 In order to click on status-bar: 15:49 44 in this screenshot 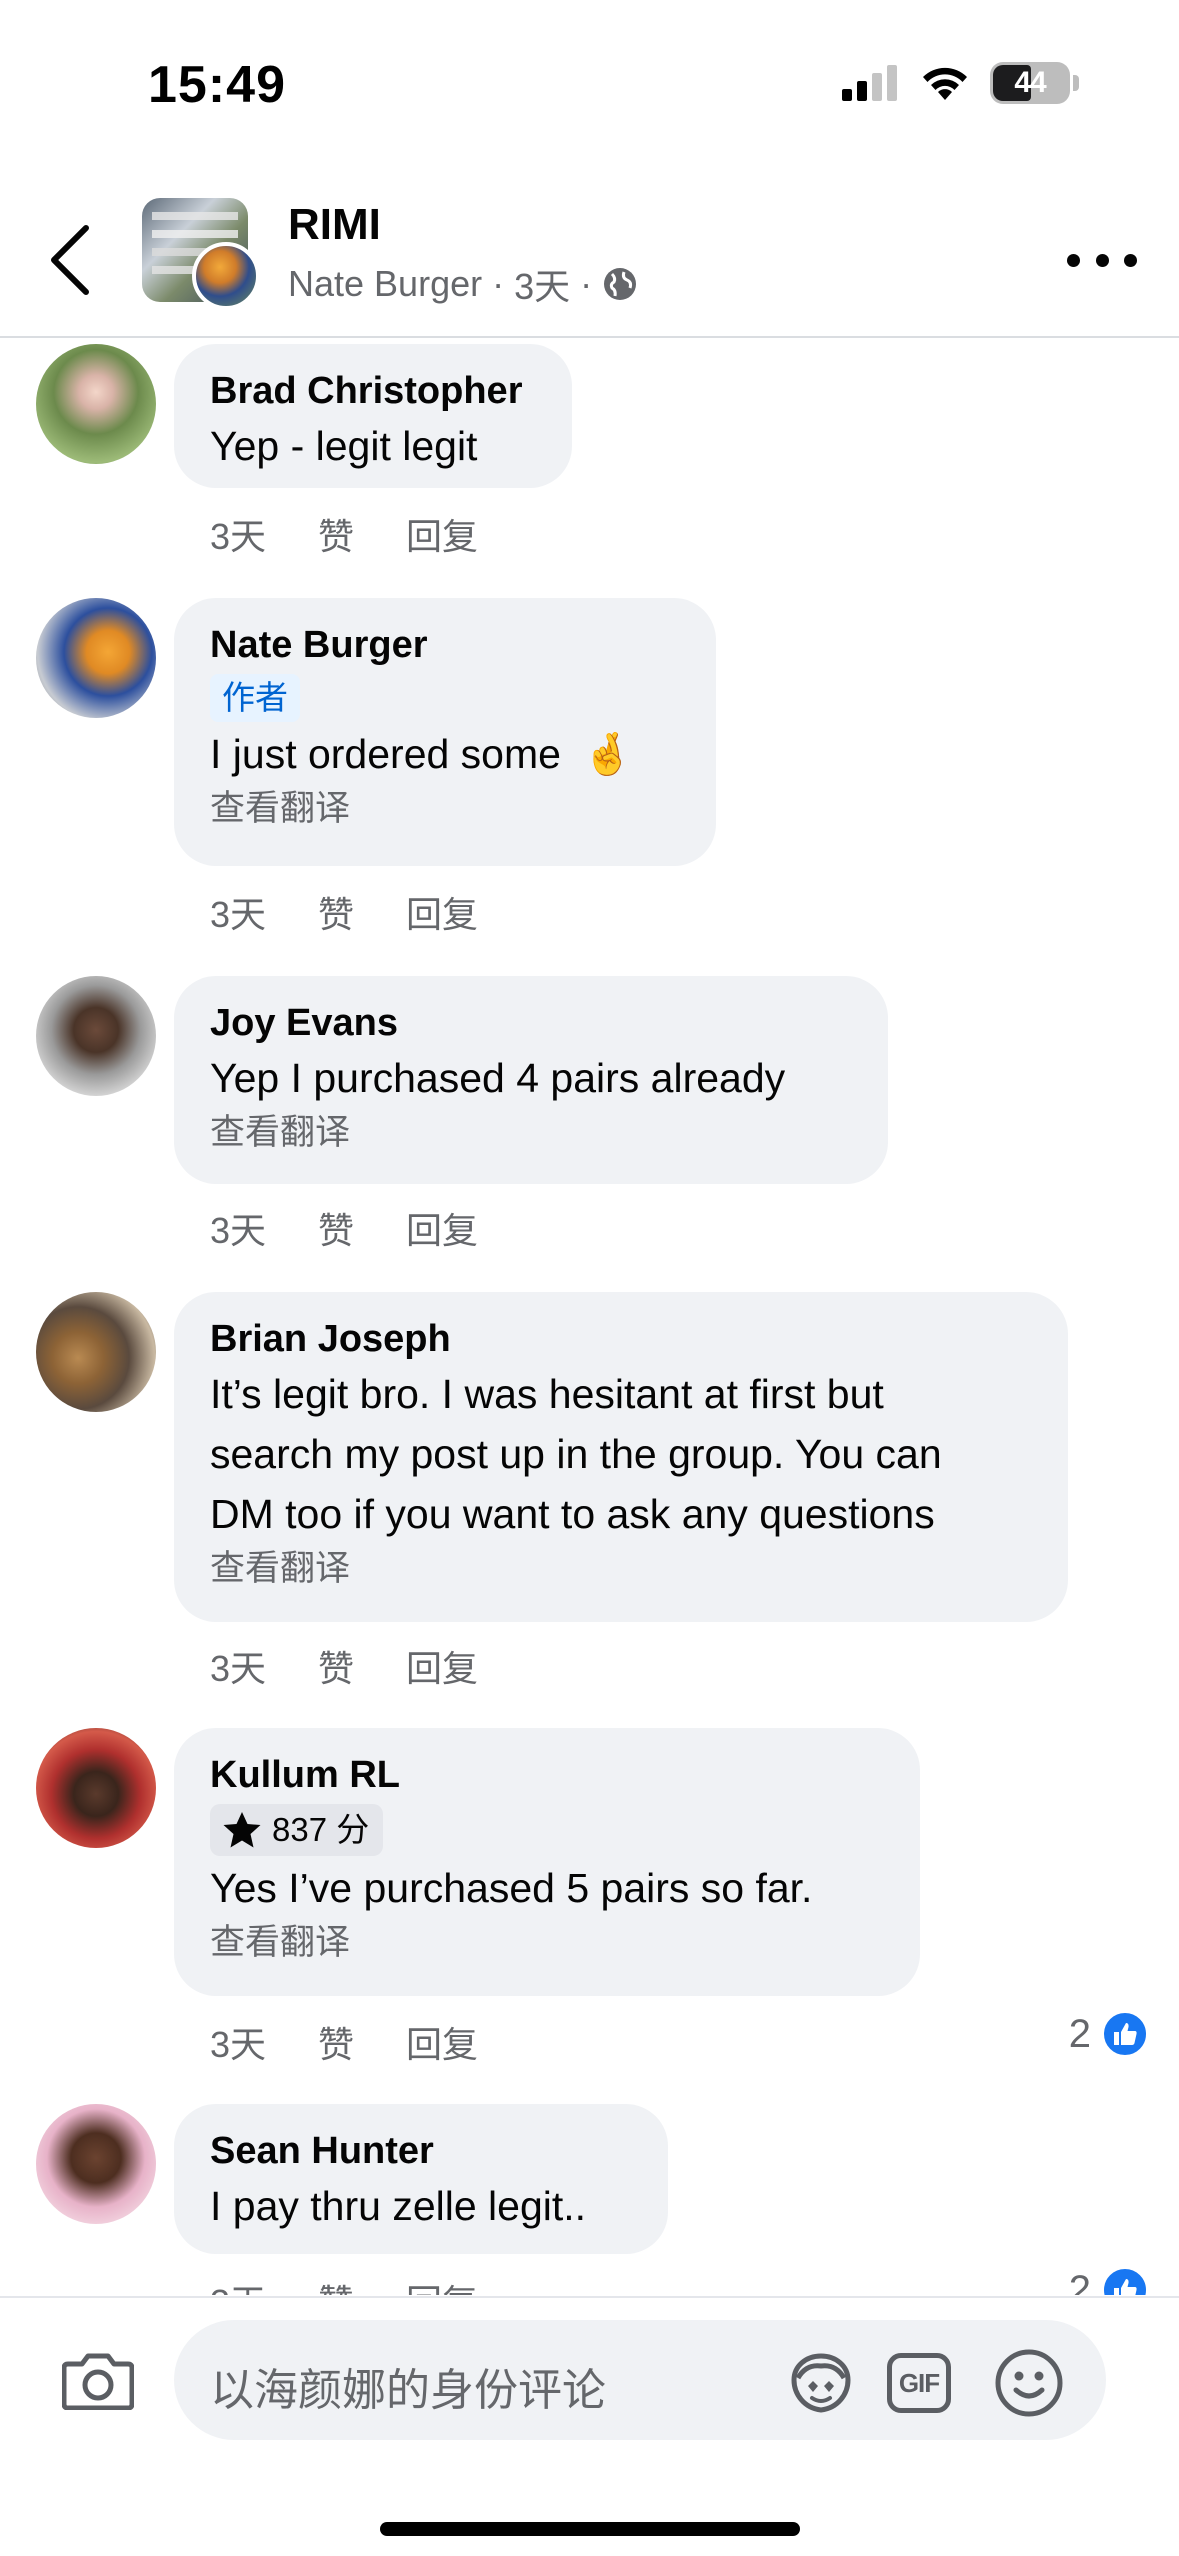, I will do `click(589, 85)`.